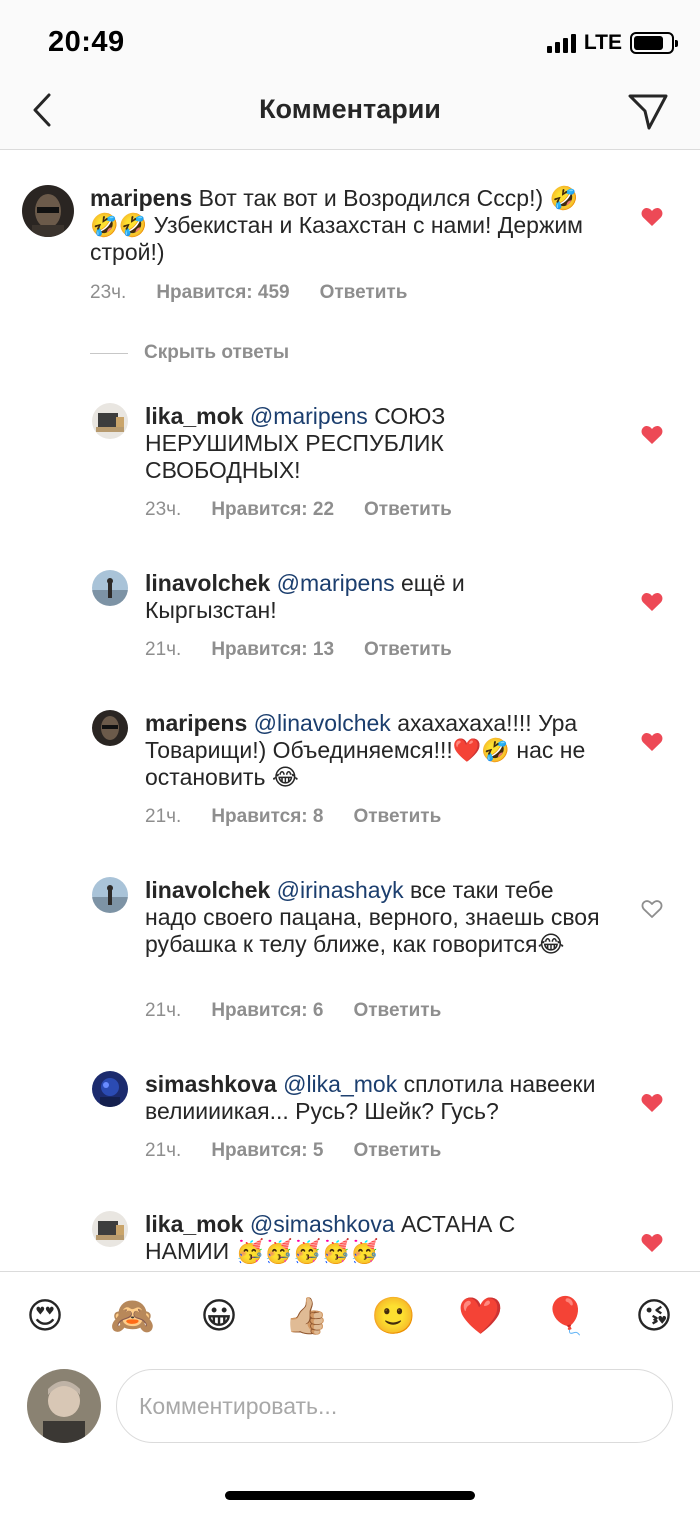 Image resolution: width=700 pixels, height=1514 pixels. Describe the element at coordinates (267, 817) in the screenshot. I see `likes-count: Нравится: 8` at that location.